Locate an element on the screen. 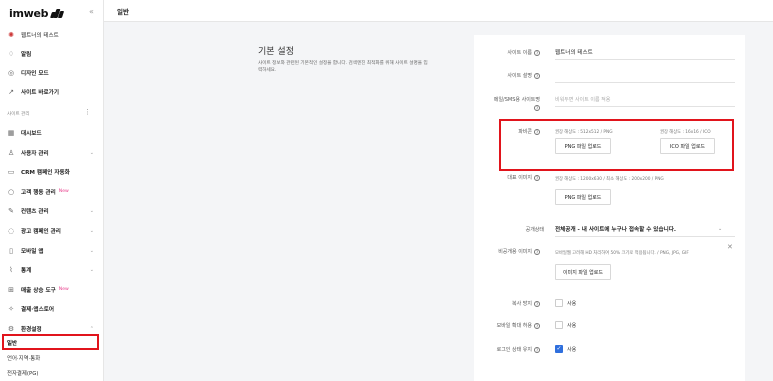 The width and height of the screenshot is (773, 381). top-bar: 일반 is located at coordinates (438, 11).